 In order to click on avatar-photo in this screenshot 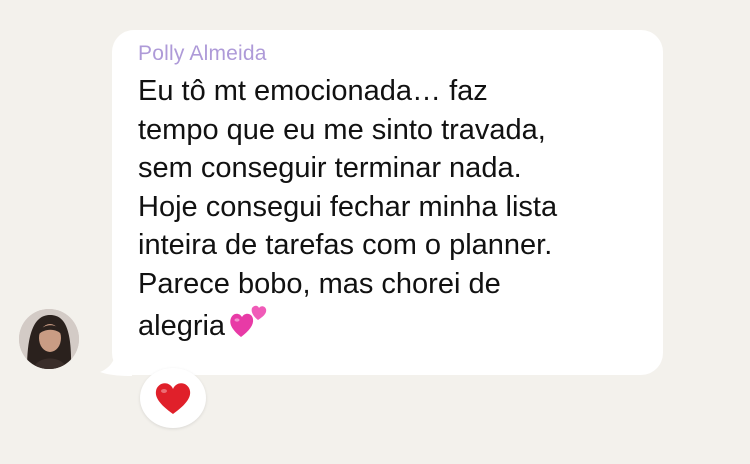, I will do `click(49, 339)`.